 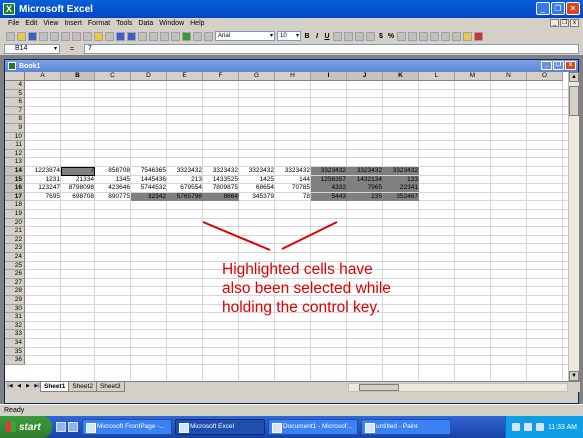 I want to click on column-header-a: A, so click(x=43, y=76).